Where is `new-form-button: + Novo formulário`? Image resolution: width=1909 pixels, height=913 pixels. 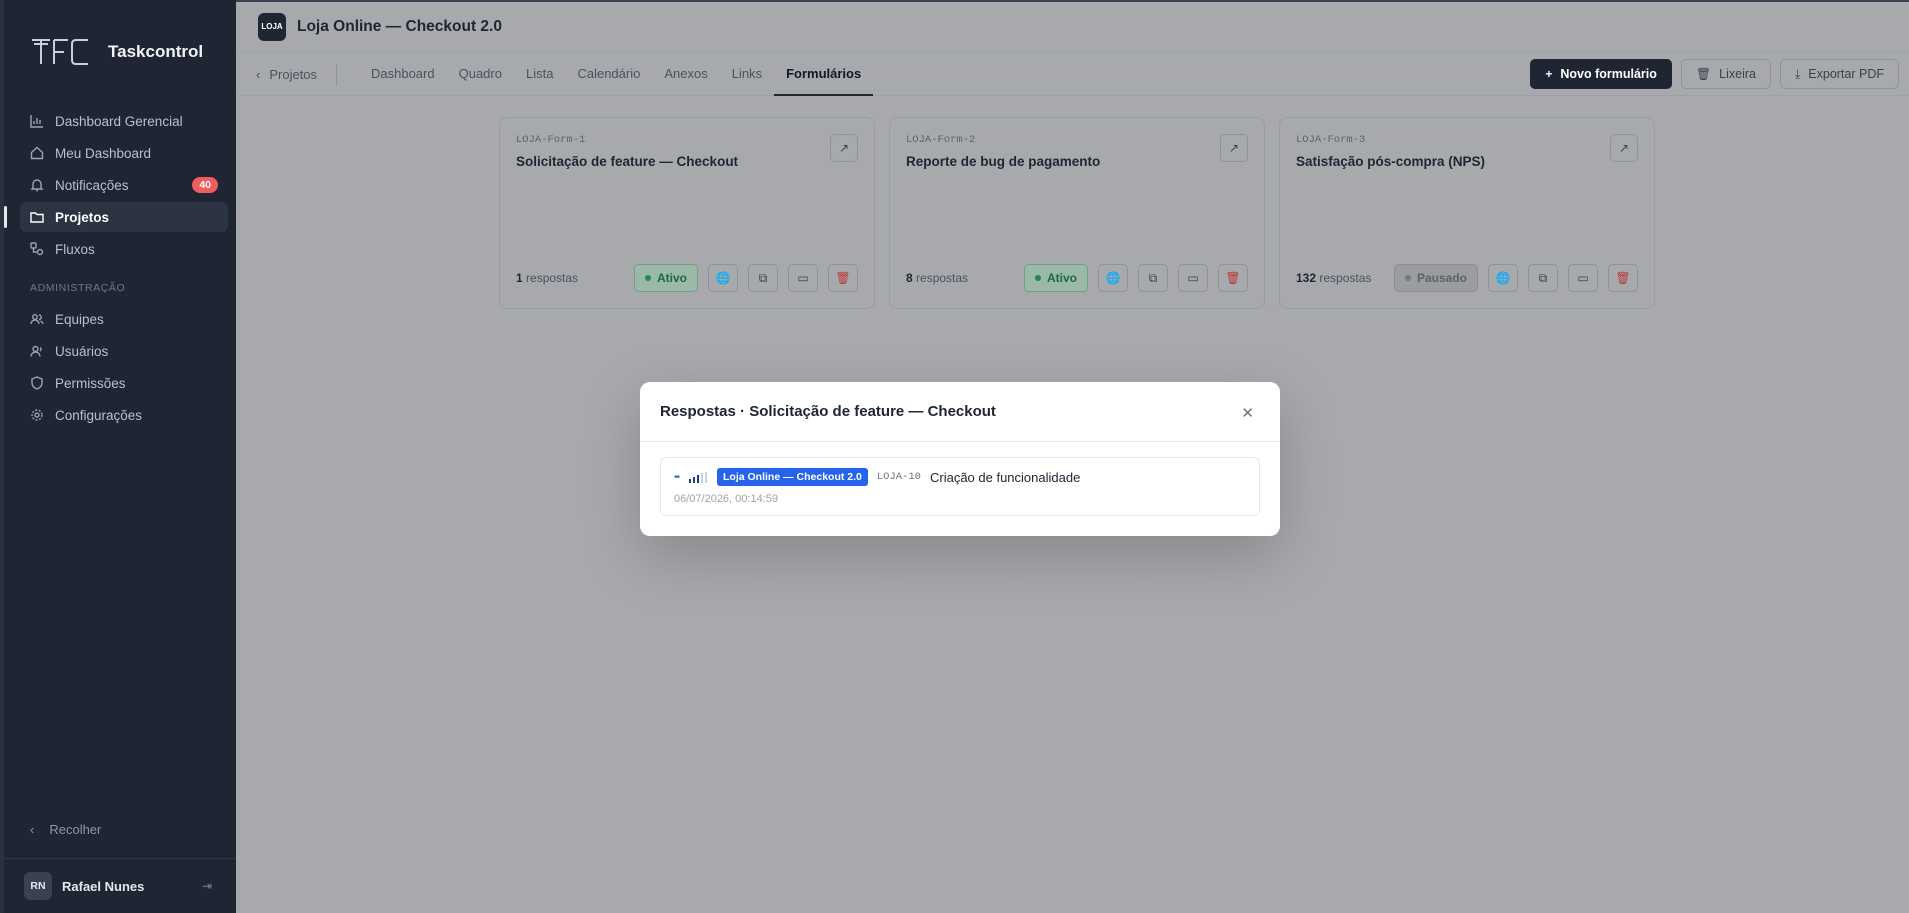
new-form-button: + Novo formulário is located at coordinates (1601, 74).